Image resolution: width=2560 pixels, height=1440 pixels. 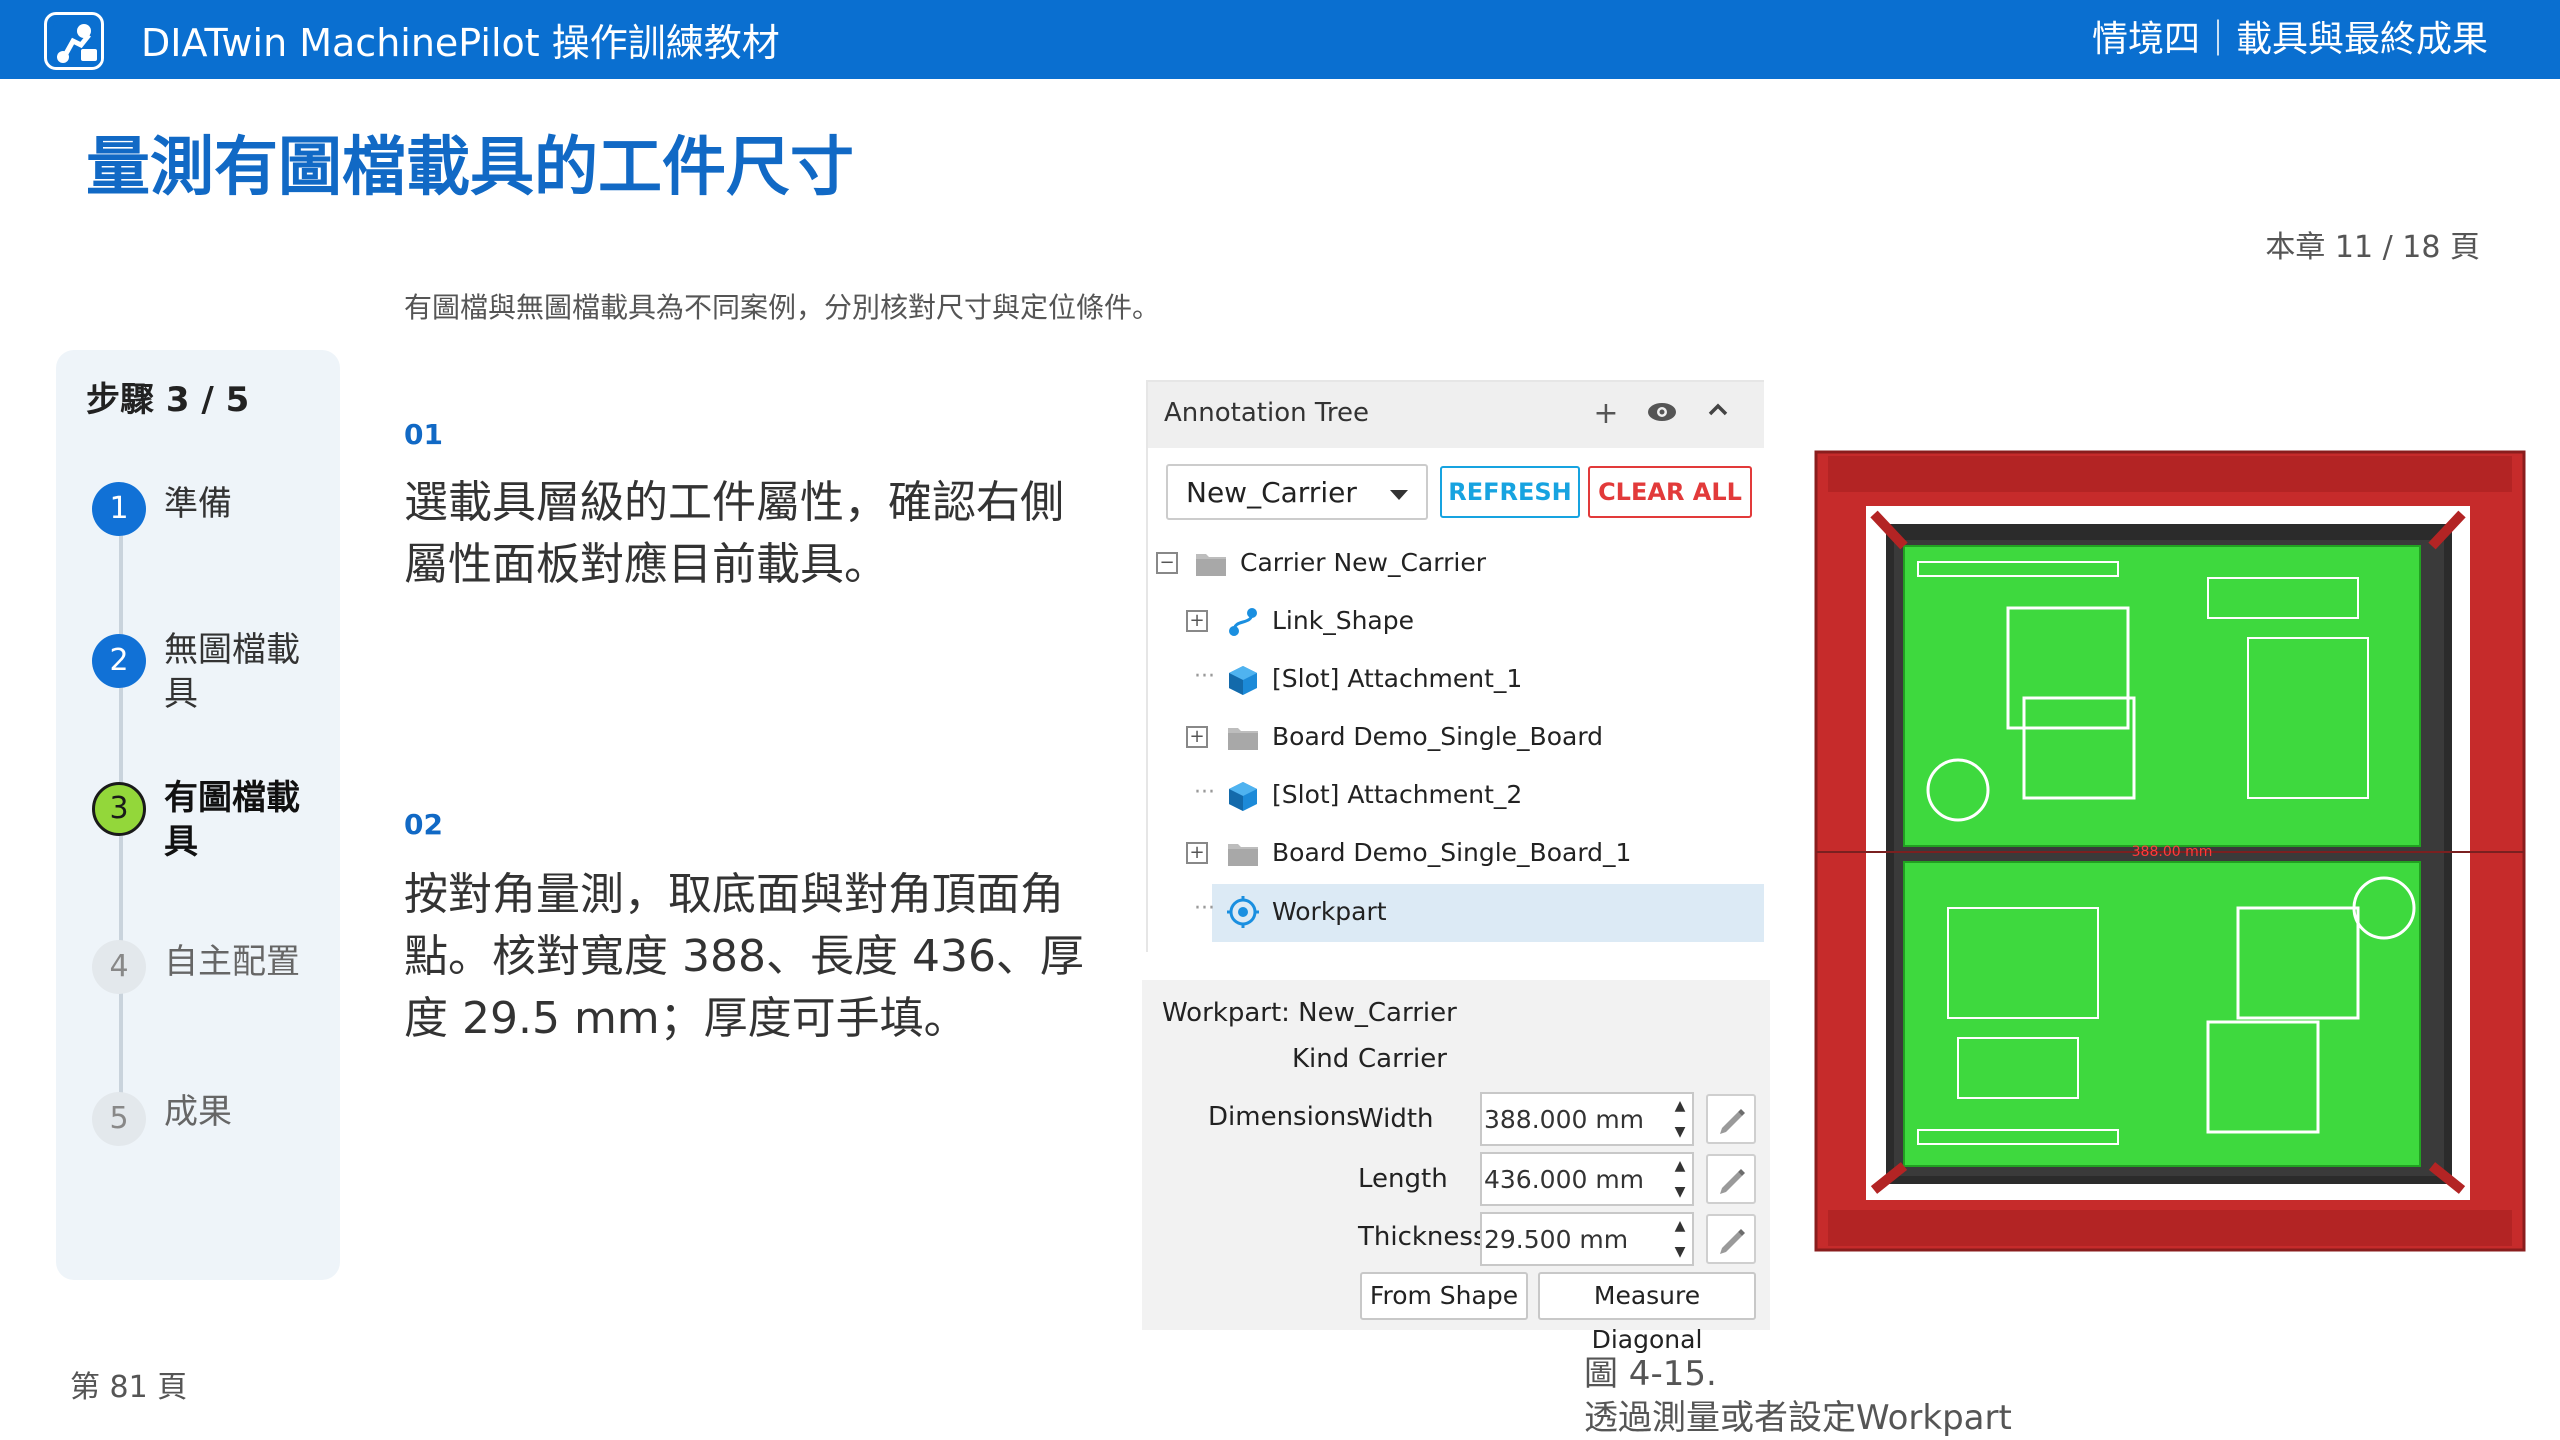 I want to click on carrier-select: New_Carrier, so click(x=1297, y=492).